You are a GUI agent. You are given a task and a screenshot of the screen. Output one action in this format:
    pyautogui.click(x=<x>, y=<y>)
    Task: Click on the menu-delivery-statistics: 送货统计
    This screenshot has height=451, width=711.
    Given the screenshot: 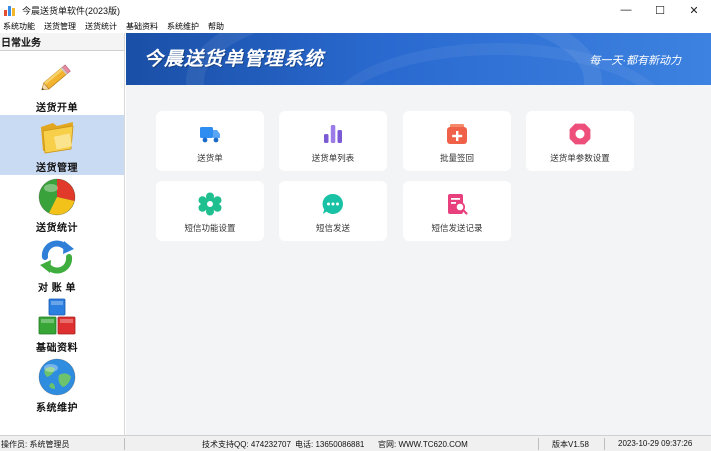 What is the action you would take?
    pyautogui.click(x=101, y=26)
    